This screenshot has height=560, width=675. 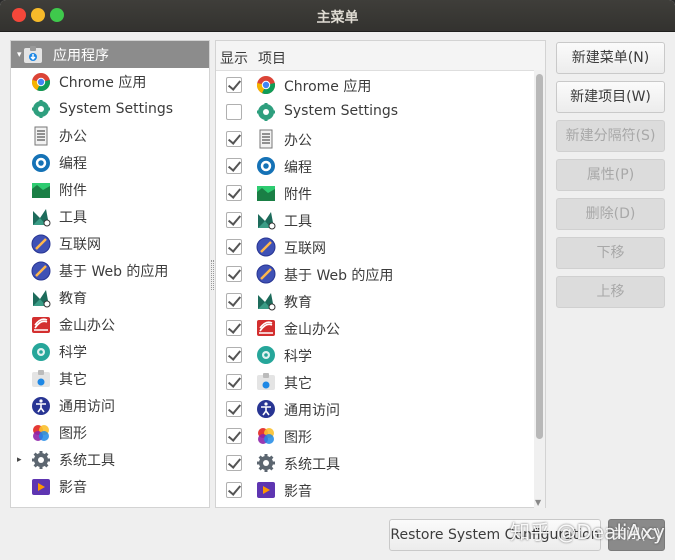 I want to click on accessibility-icon, so click(x=41, y=406).